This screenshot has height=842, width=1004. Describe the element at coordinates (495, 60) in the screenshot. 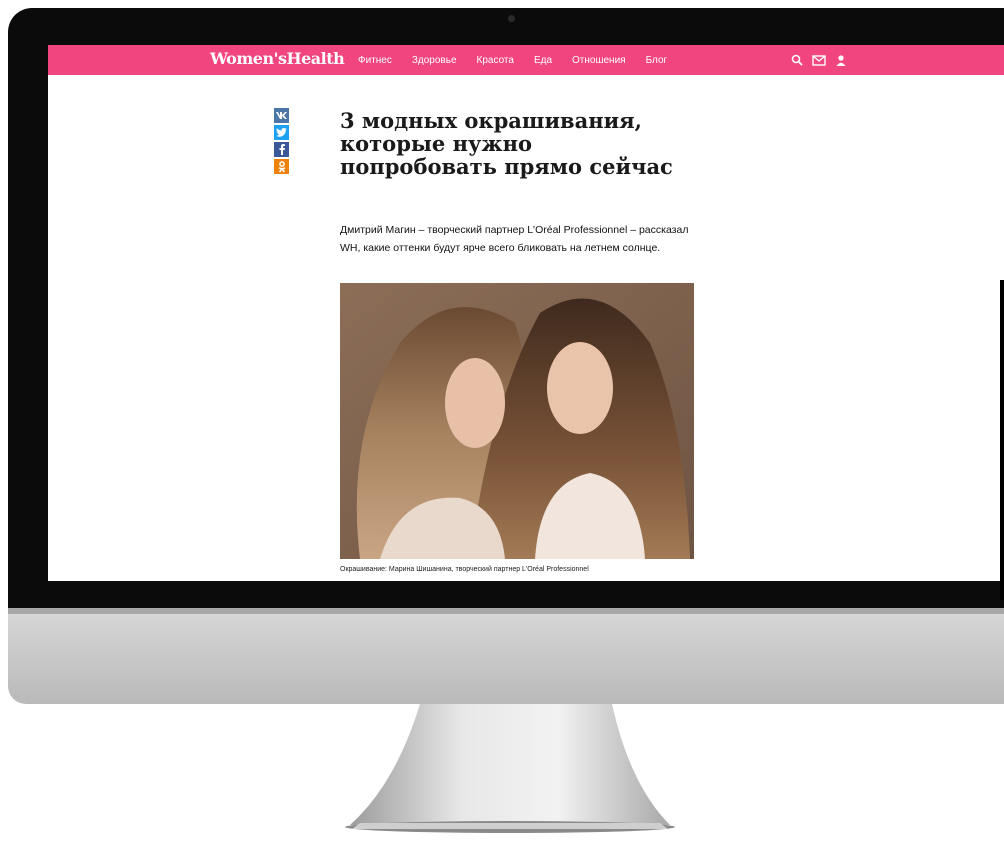

I see `nav-item-beauty: Красота` at that location.